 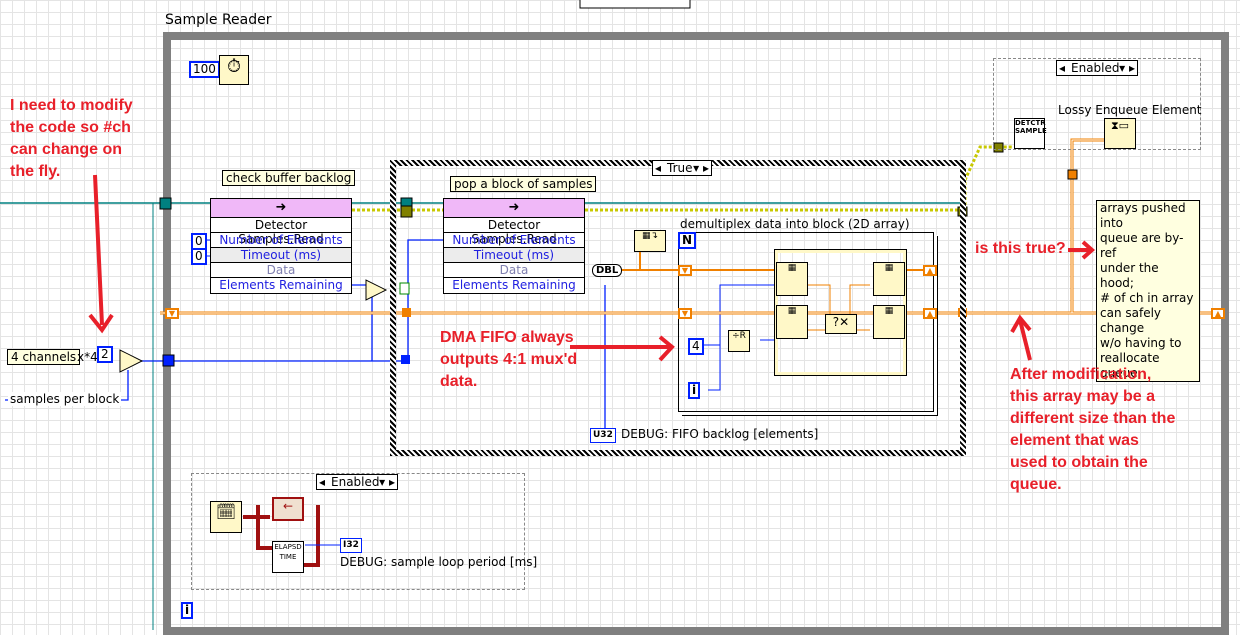 I want to click on loop-period-label: DEBUG: sample loop period [ms], so click(x=439, y=562).